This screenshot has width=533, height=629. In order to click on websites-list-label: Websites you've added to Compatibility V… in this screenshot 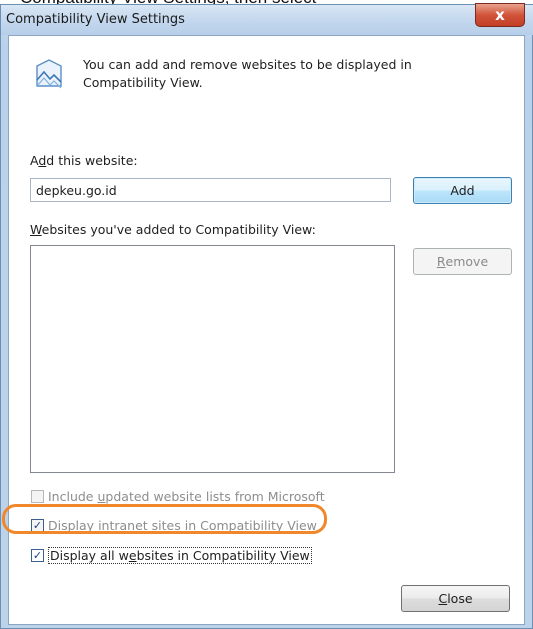, I will do `click(173, 229)`.